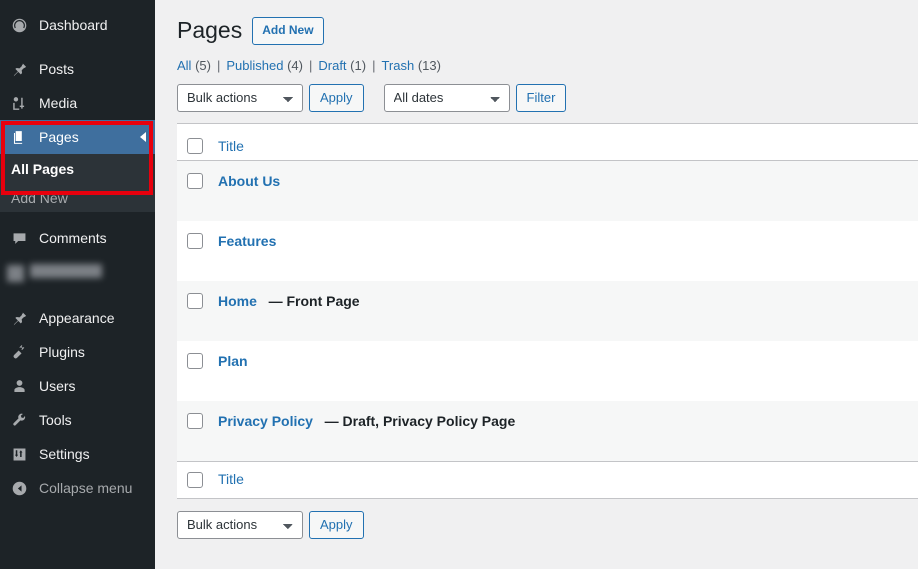  What do you see at coordinates (19, 103) in the screenshot?
I see `media-icon` at bounding box center [19, 103].